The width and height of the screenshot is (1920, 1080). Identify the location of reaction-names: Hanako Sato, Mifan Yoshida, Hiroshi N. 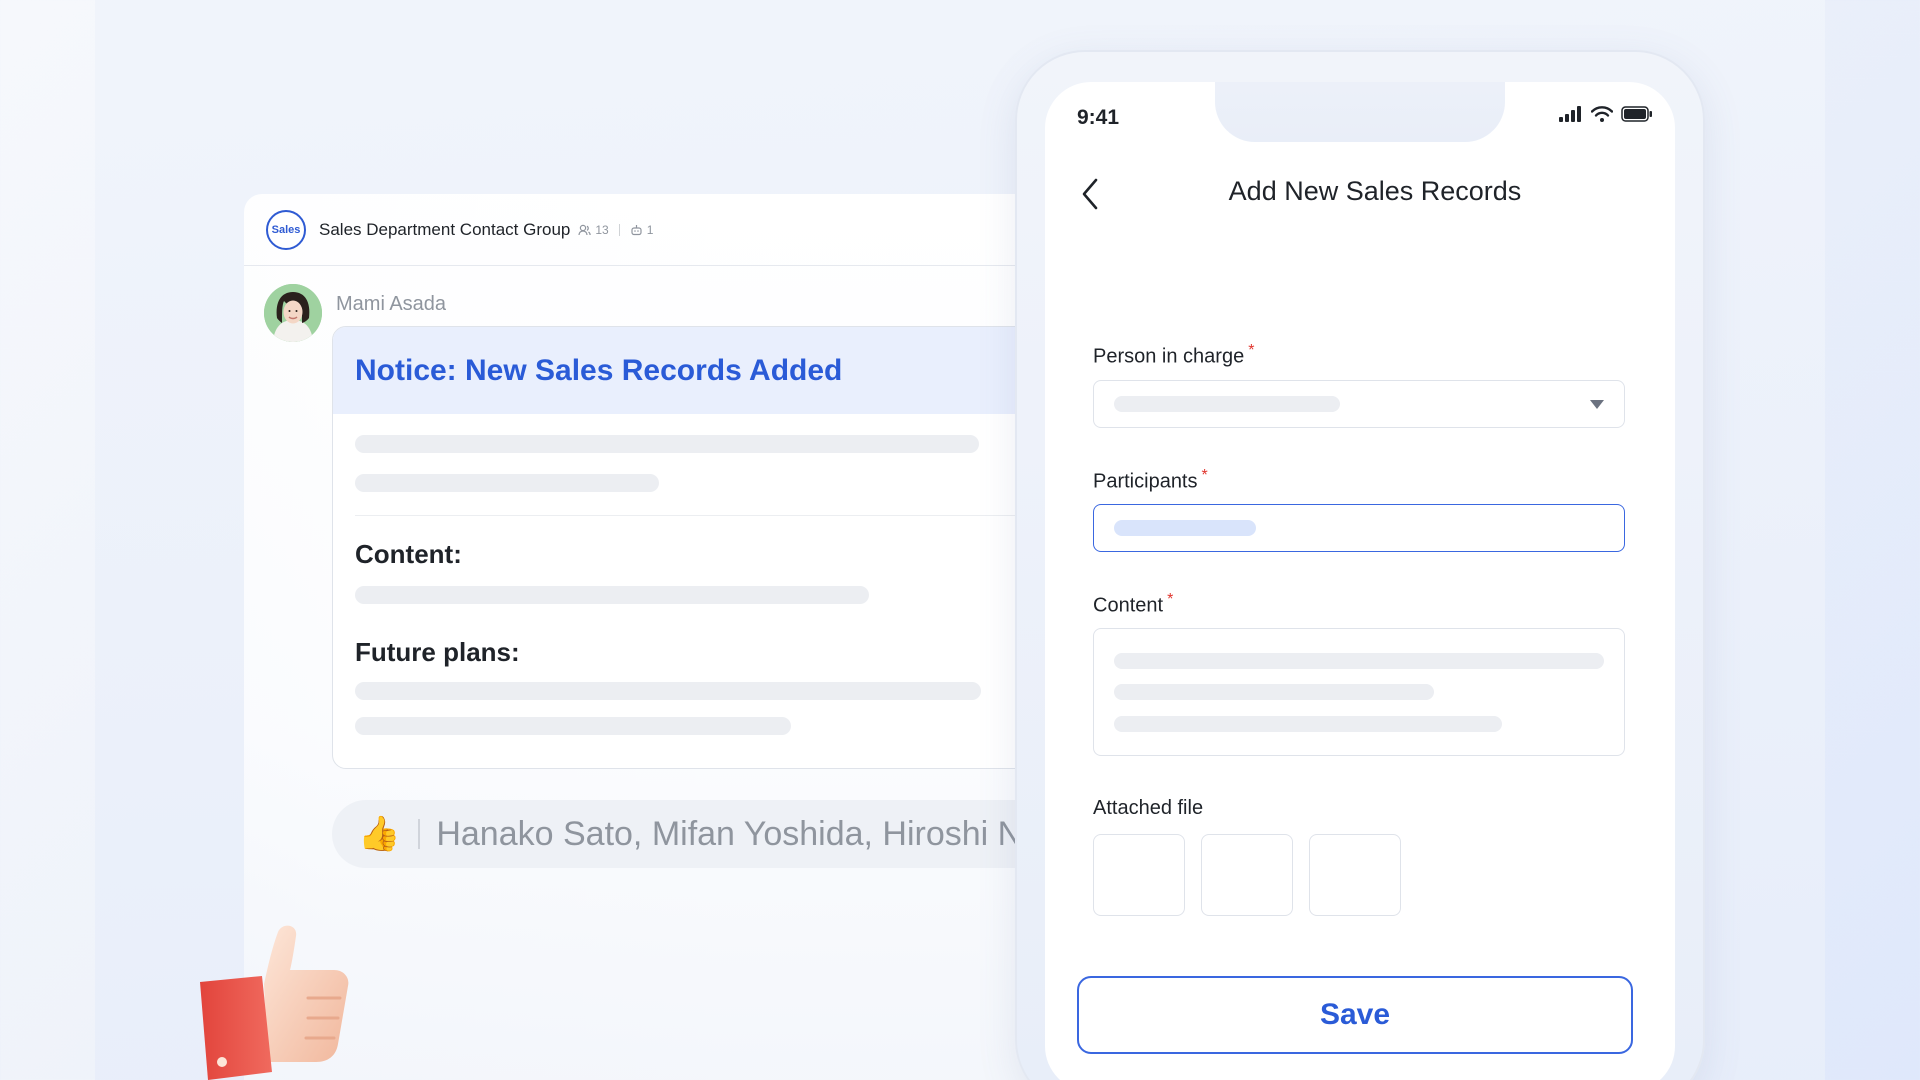
(729, 833).